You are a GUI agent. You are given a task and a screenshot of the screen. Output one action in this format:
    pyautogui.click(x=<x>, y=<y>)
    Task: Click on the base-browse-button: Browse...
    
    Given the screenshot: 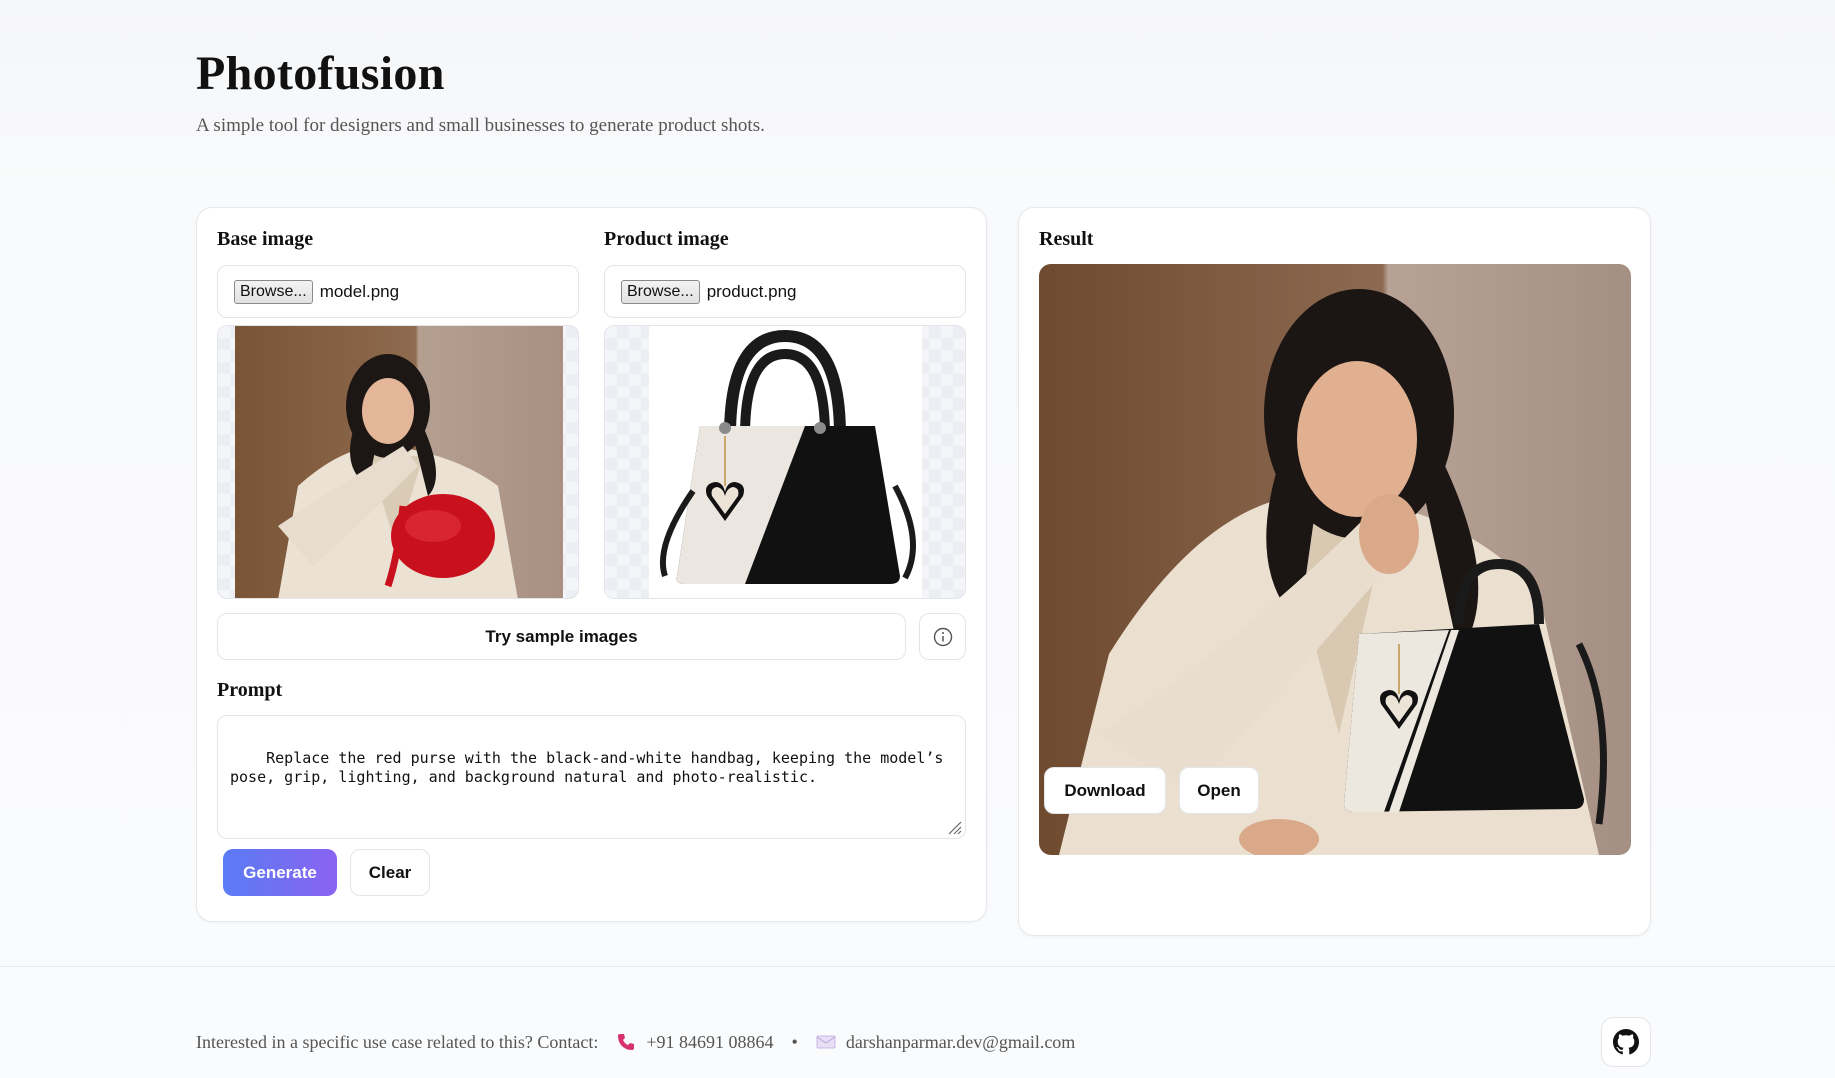 What is the action you would take?
    pyautogui.click(x=273, y=291)
    